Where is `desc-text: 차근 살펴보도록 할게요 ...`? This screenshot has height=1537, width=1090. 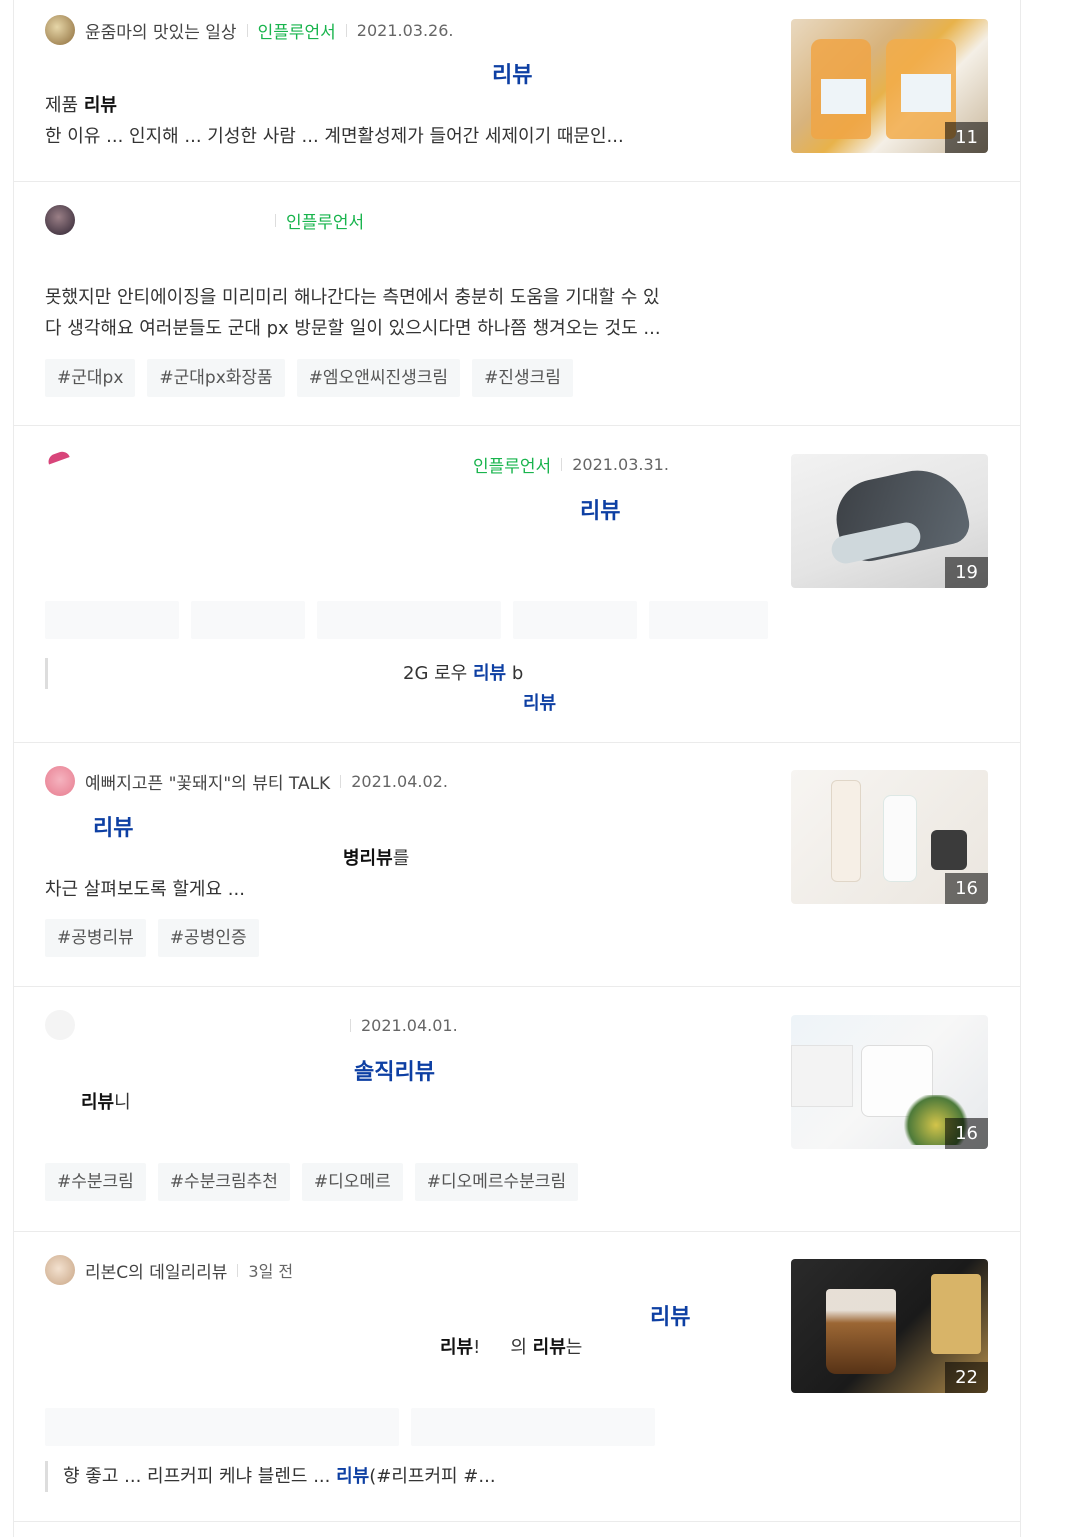 desc-text: 차근 살펴보도록 할게요 ... is located at coordinates (145, 889).